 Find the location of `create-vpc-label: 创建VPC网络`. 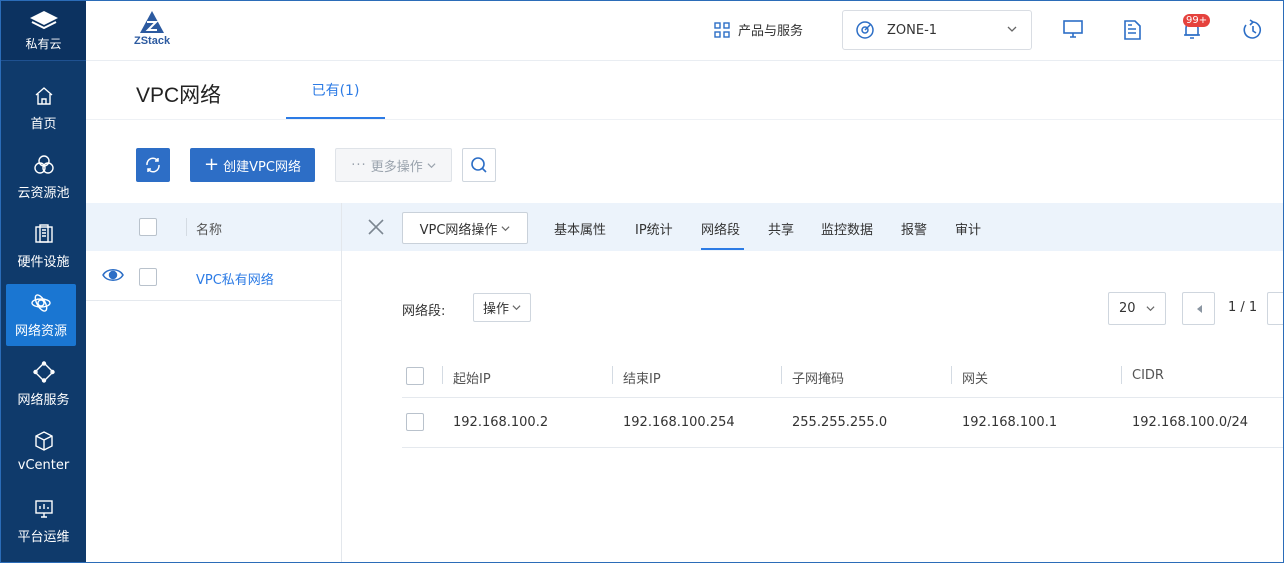

create-vpc-label: 创建VPC网络 is located at coordinates (262, 167).